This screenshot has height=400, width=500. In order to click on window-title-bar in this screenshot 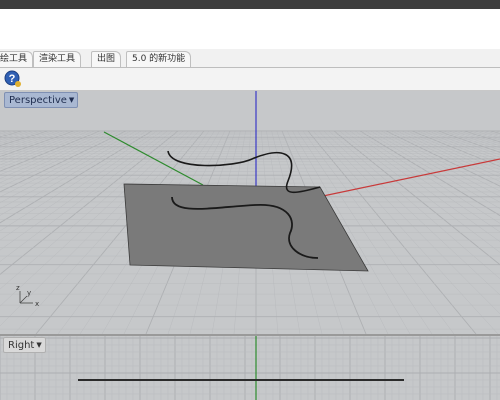, I will do `click(250, 4)`.